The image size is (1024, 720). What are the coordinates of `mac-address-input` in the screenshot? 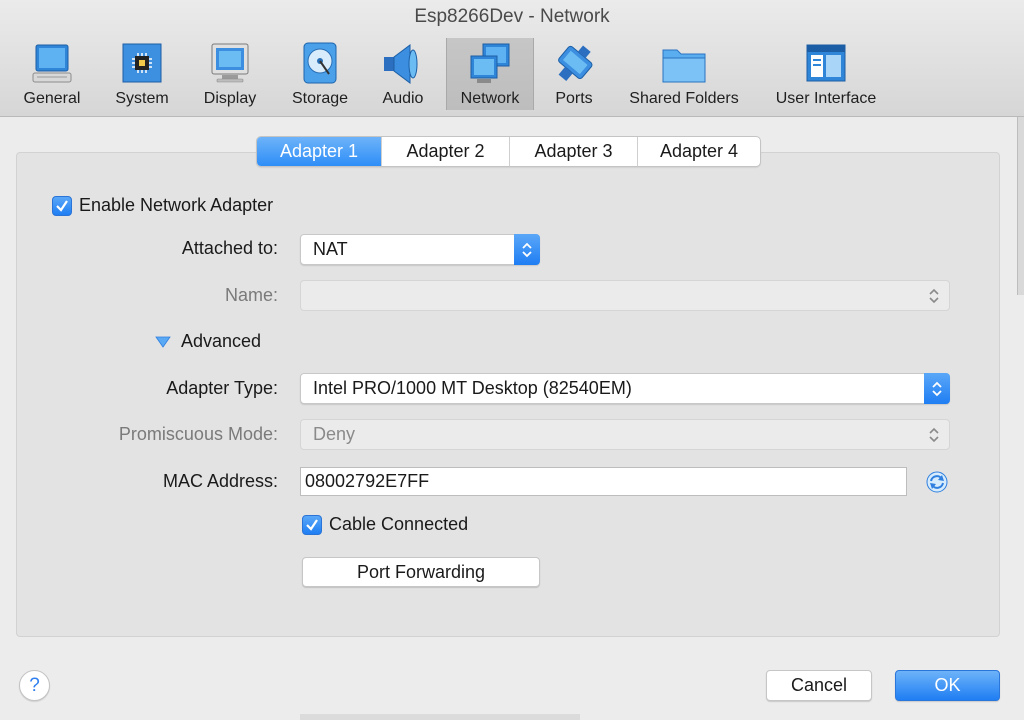 It's located at (603, 481).